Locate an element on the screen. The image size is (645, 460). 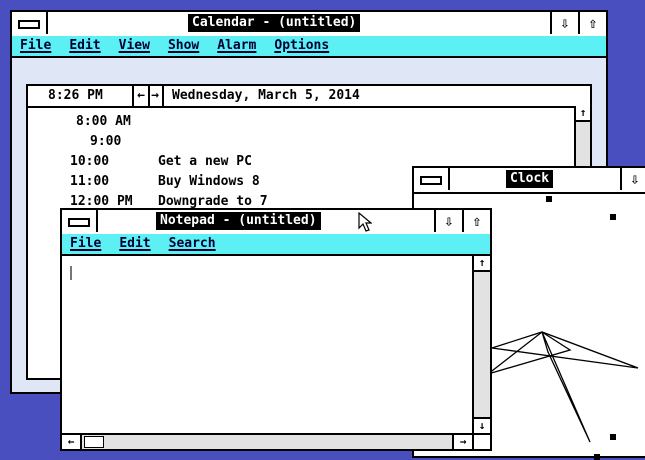
calendar-scroll-up-button: ↑ is located at coordinates (583, 114).